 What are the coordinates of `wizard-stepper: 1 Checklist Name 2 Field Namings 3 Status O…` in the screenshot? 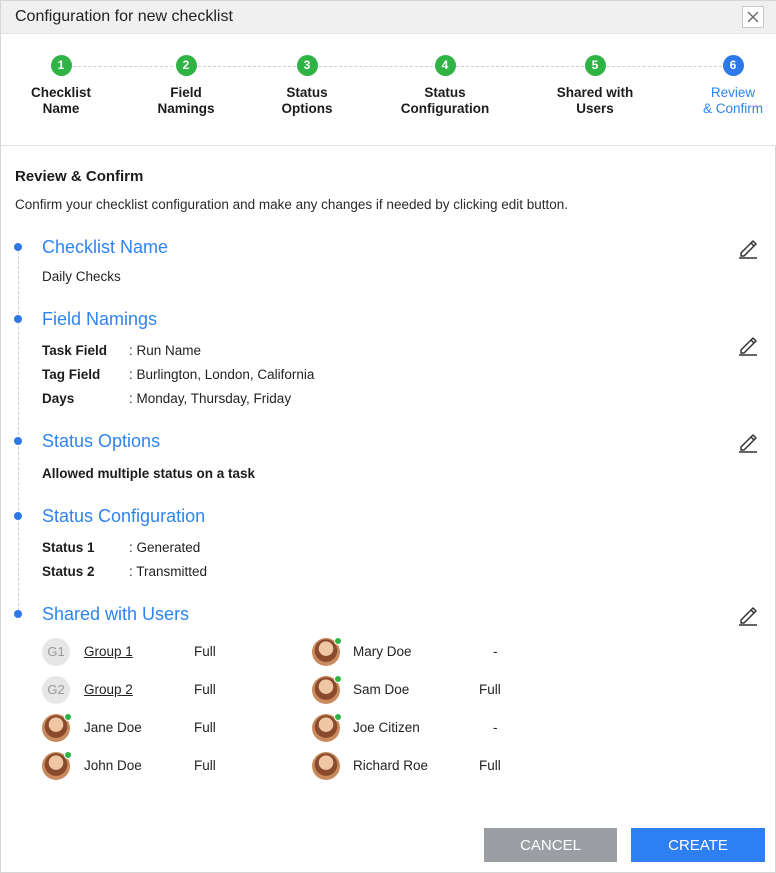 It's located at (388, 90).